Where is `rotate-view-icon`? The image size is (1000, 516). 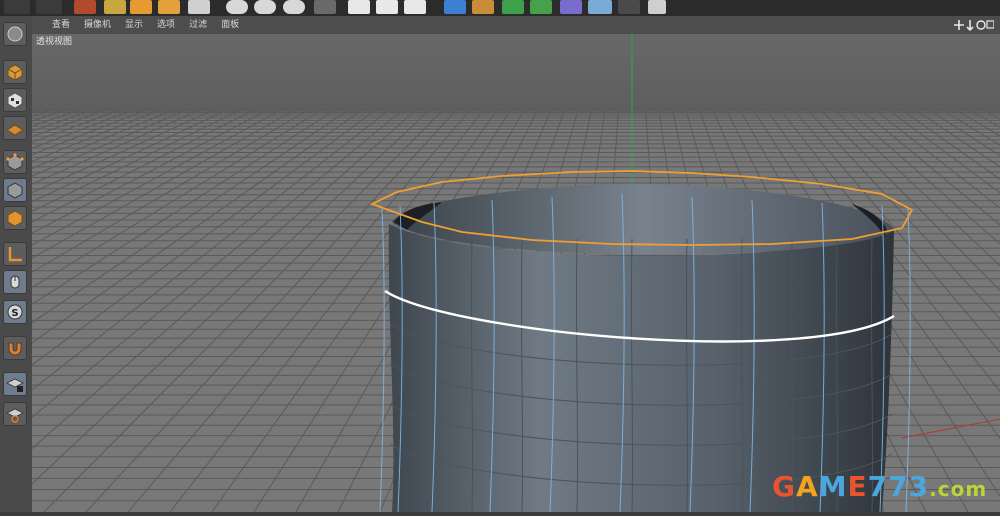
rotate-view-icon is located at coordinates (981, 25).